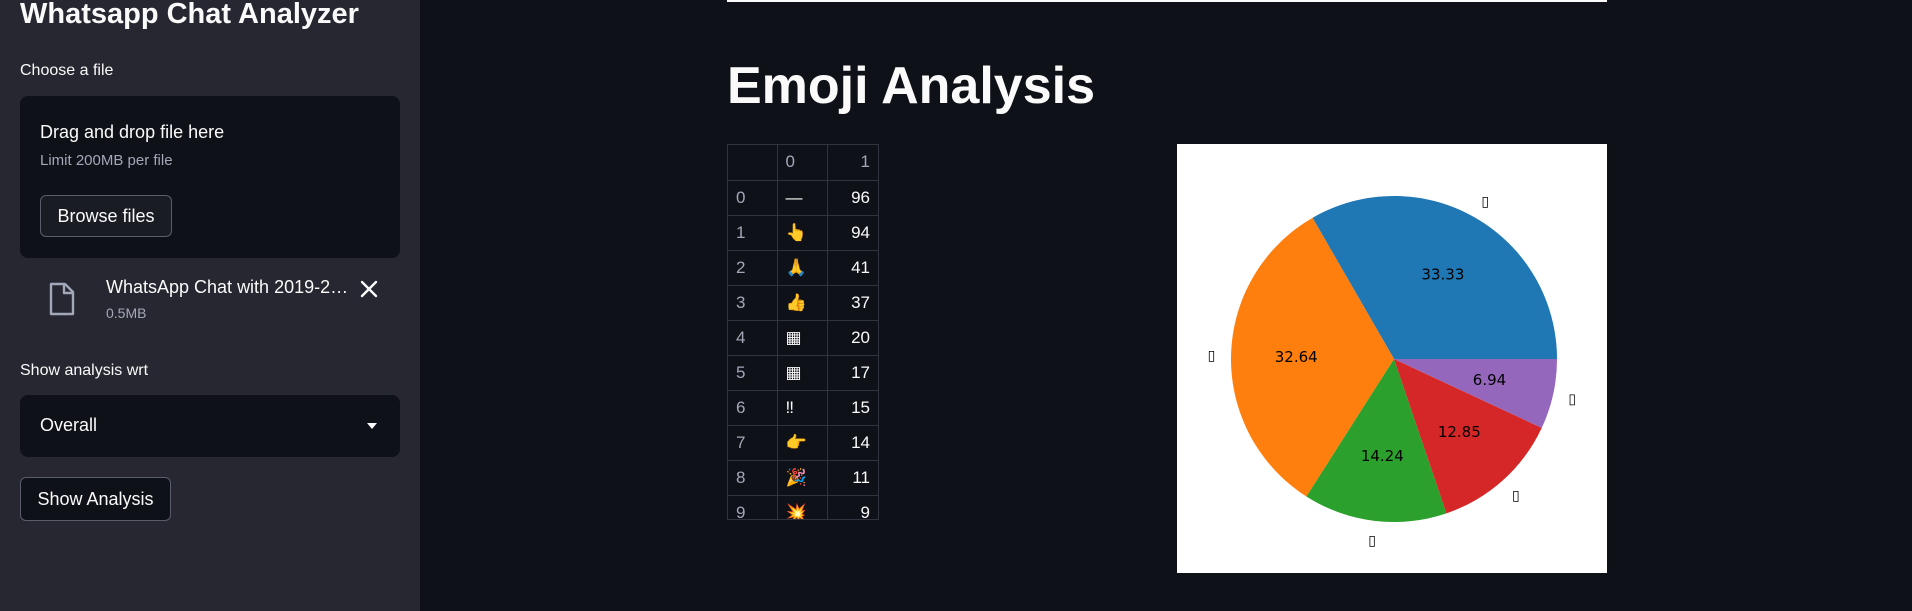  What do you see at coordinates (753, 198) in the screenshot?
I see `table-row-index: 0` at bounding box center [753, 198].